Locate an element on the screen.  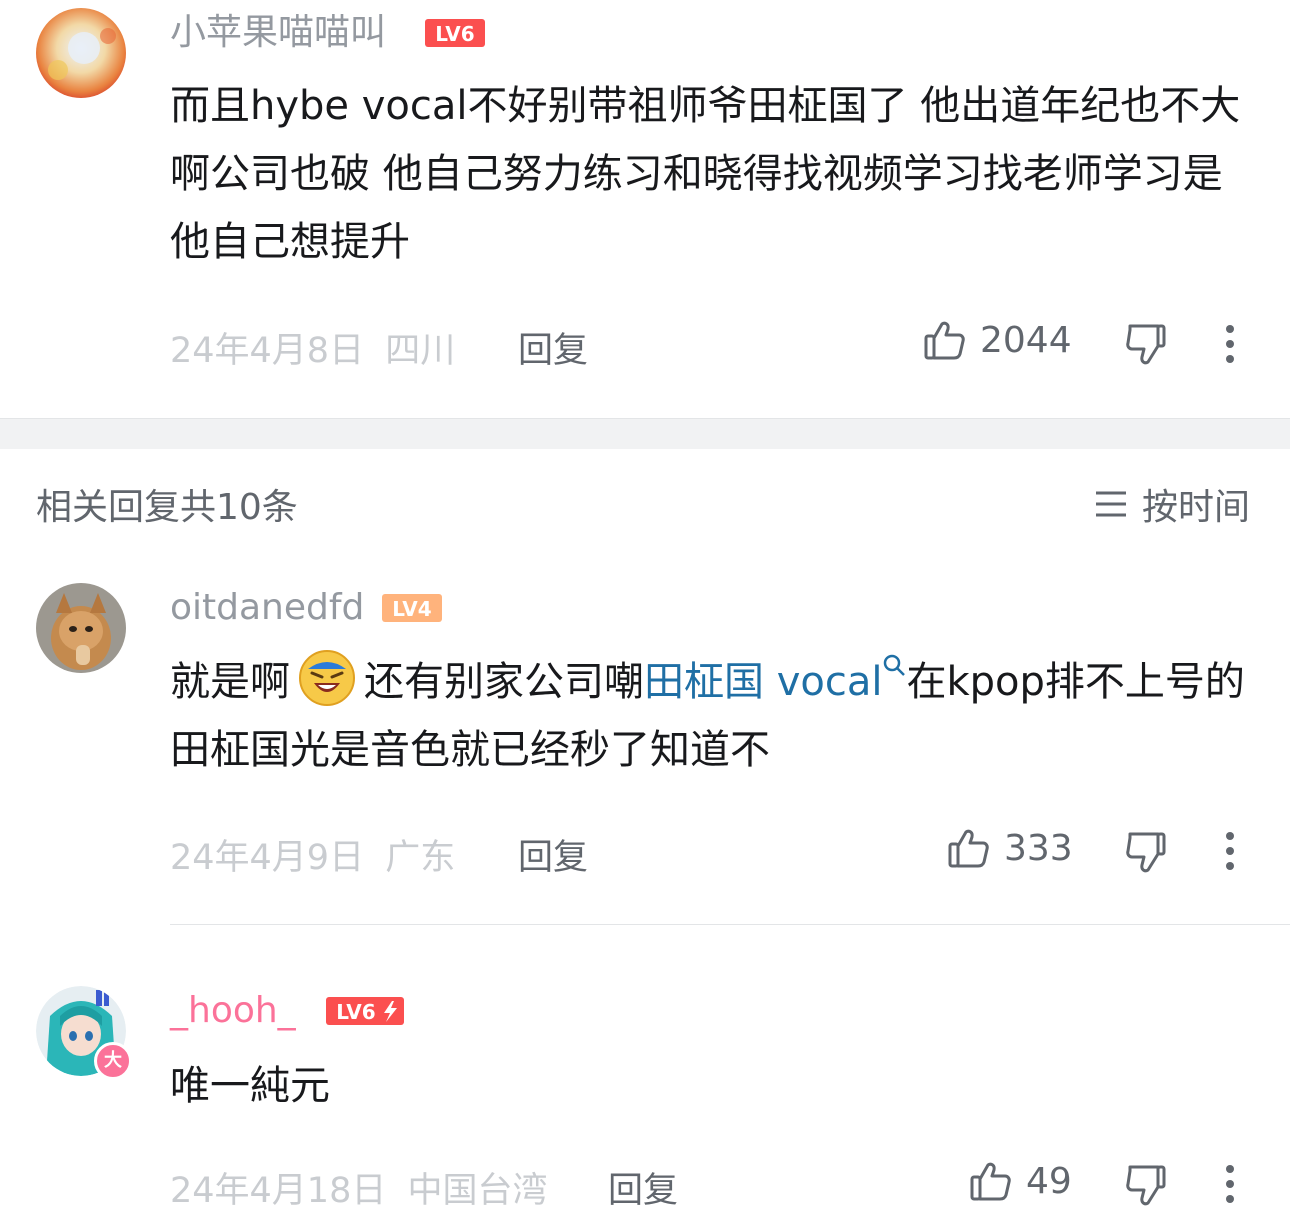
comment-location: 中国台湾 is located at coordinates (477, 1191).